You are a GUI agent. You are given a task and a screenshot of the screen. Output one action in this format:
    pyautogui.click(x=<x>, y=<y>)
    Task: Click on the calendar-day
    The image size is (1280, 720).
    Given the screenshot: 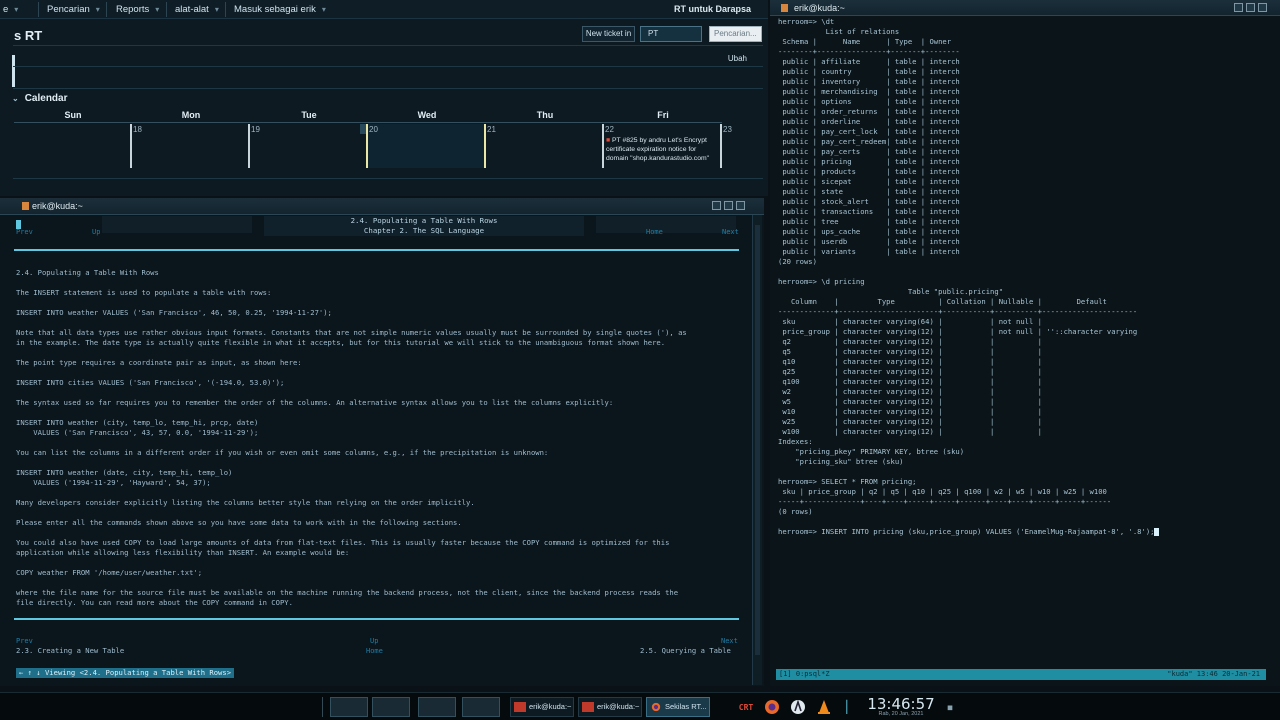 What is the action you would take?
    pyautogui.click(x=73, y=146)
    